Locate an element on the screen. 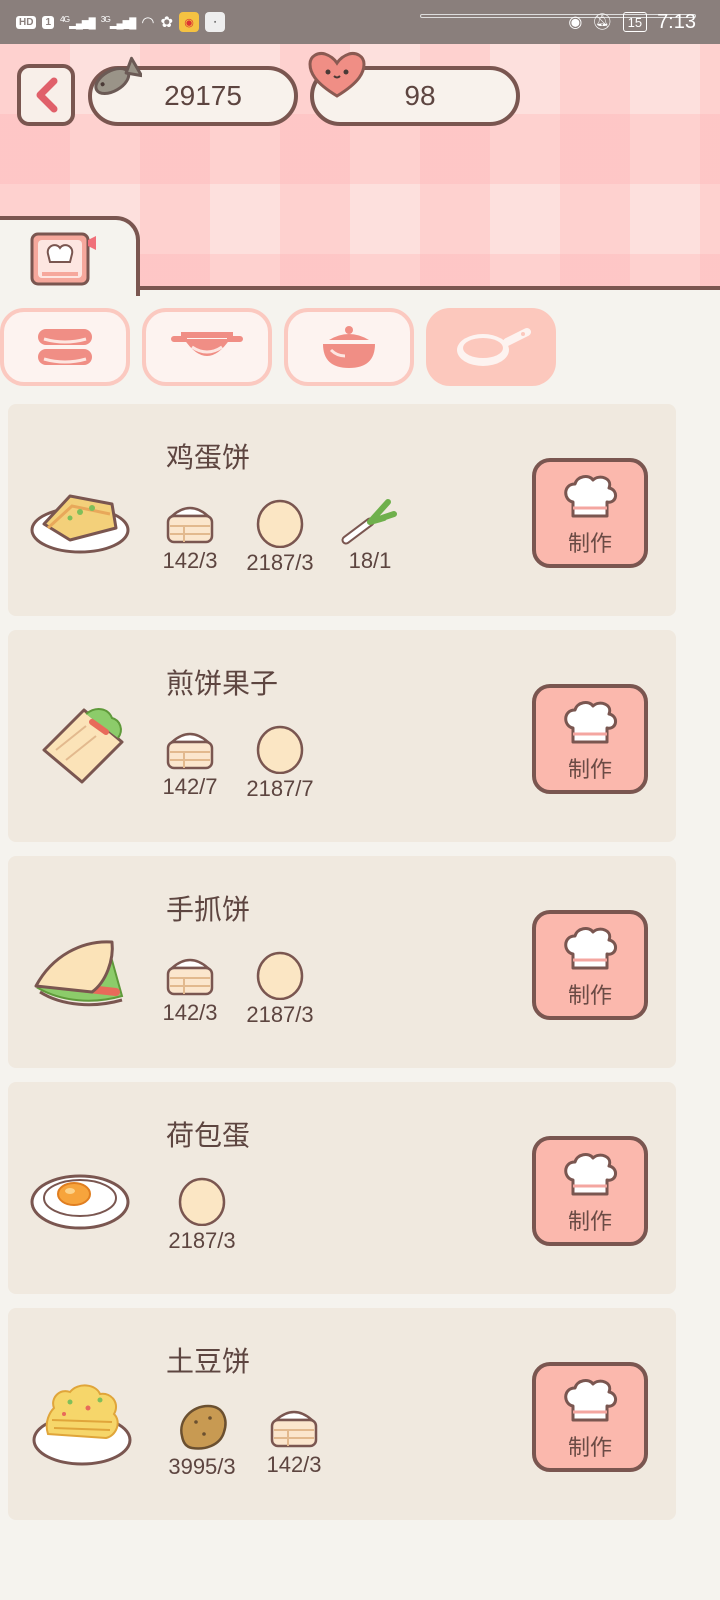 The image size is (720, 1600). category-pot is located at coordinates (349, 347).